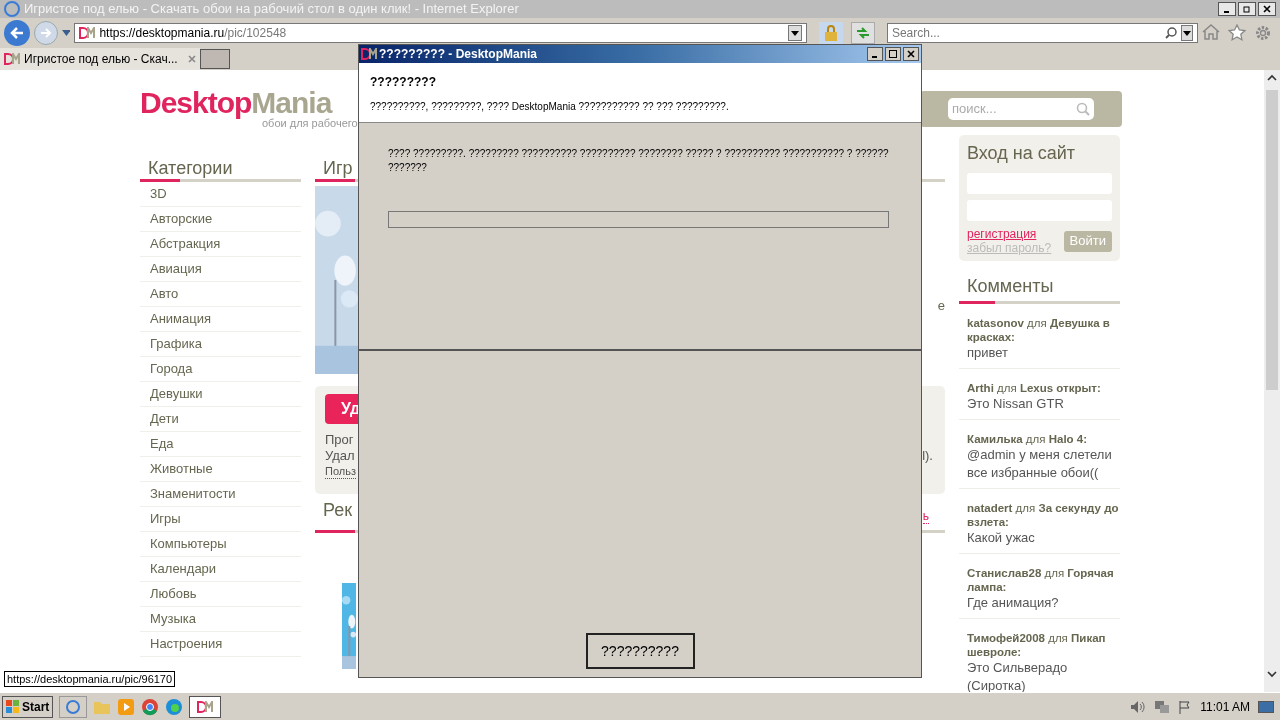 This screenshot has width=1280, height=720. What do you see at coordinates (1263, 33) in the screenshot?
I see `settings-icon` at bounding box center [1263, 33].